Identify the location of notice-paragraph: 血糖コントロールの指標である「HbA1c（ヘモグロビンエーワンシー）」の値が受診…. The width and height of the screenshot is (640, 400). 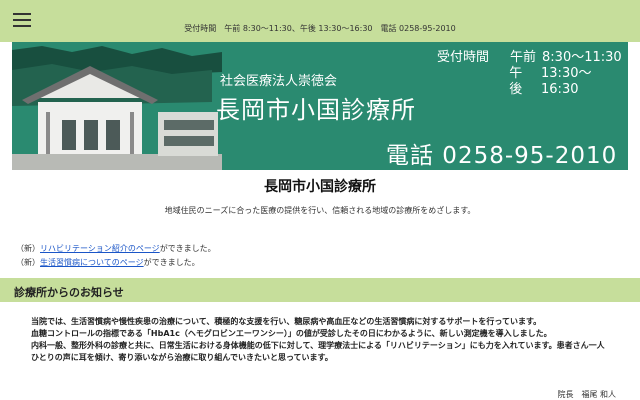
(291, 333).